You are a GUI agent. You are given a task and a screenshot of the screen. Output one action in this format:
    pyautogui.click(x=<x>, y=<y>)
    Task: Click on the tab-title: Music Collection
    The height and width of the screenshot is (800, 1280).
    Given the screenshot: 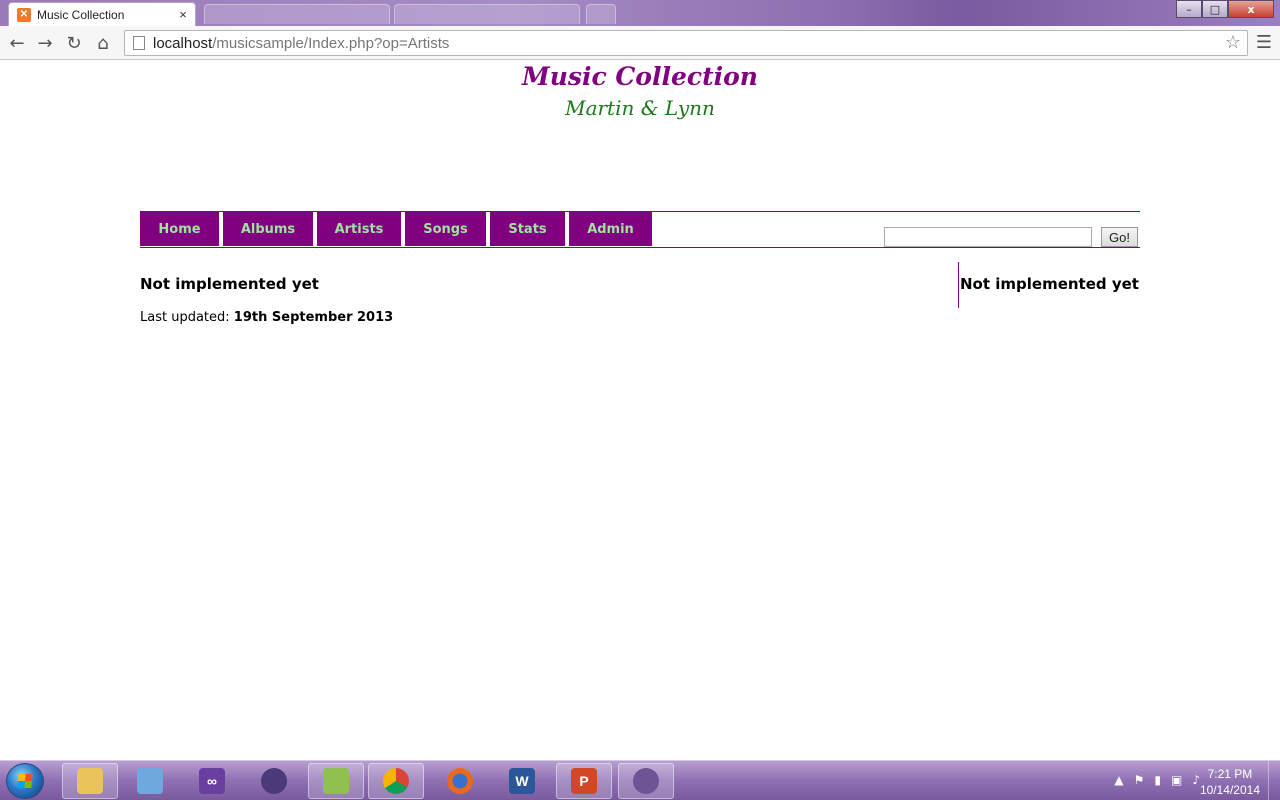 What is the action you would take?
    pyautogui.click(x=81, y=14)
    